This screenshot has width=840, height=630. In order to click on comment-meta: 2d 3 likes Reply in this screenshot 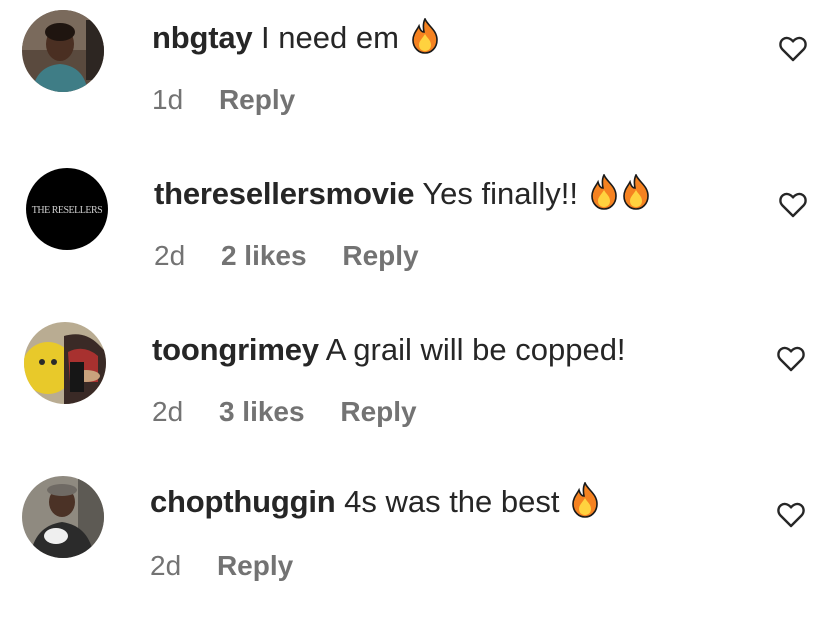, I will do `click(298, 412)`.